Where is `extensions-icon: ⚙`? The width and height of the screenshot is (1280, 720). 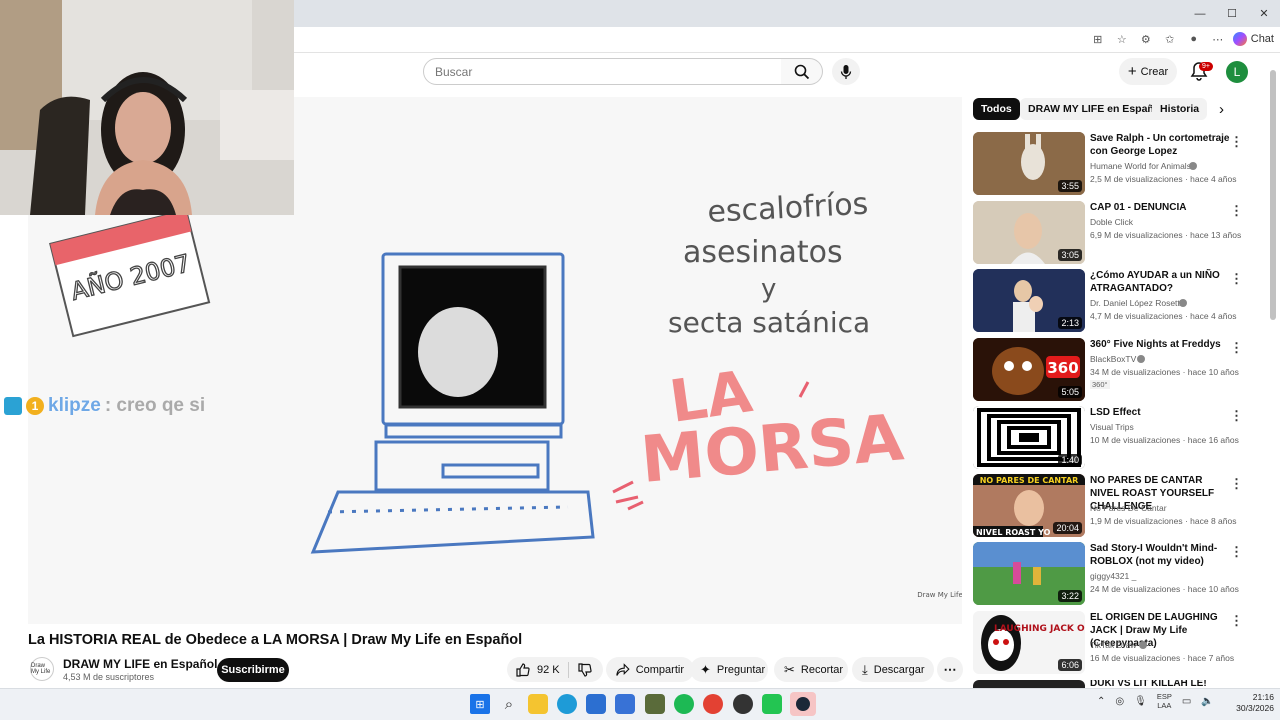 extensions-icon: ⚙ is located at coordinates (1146, 39).